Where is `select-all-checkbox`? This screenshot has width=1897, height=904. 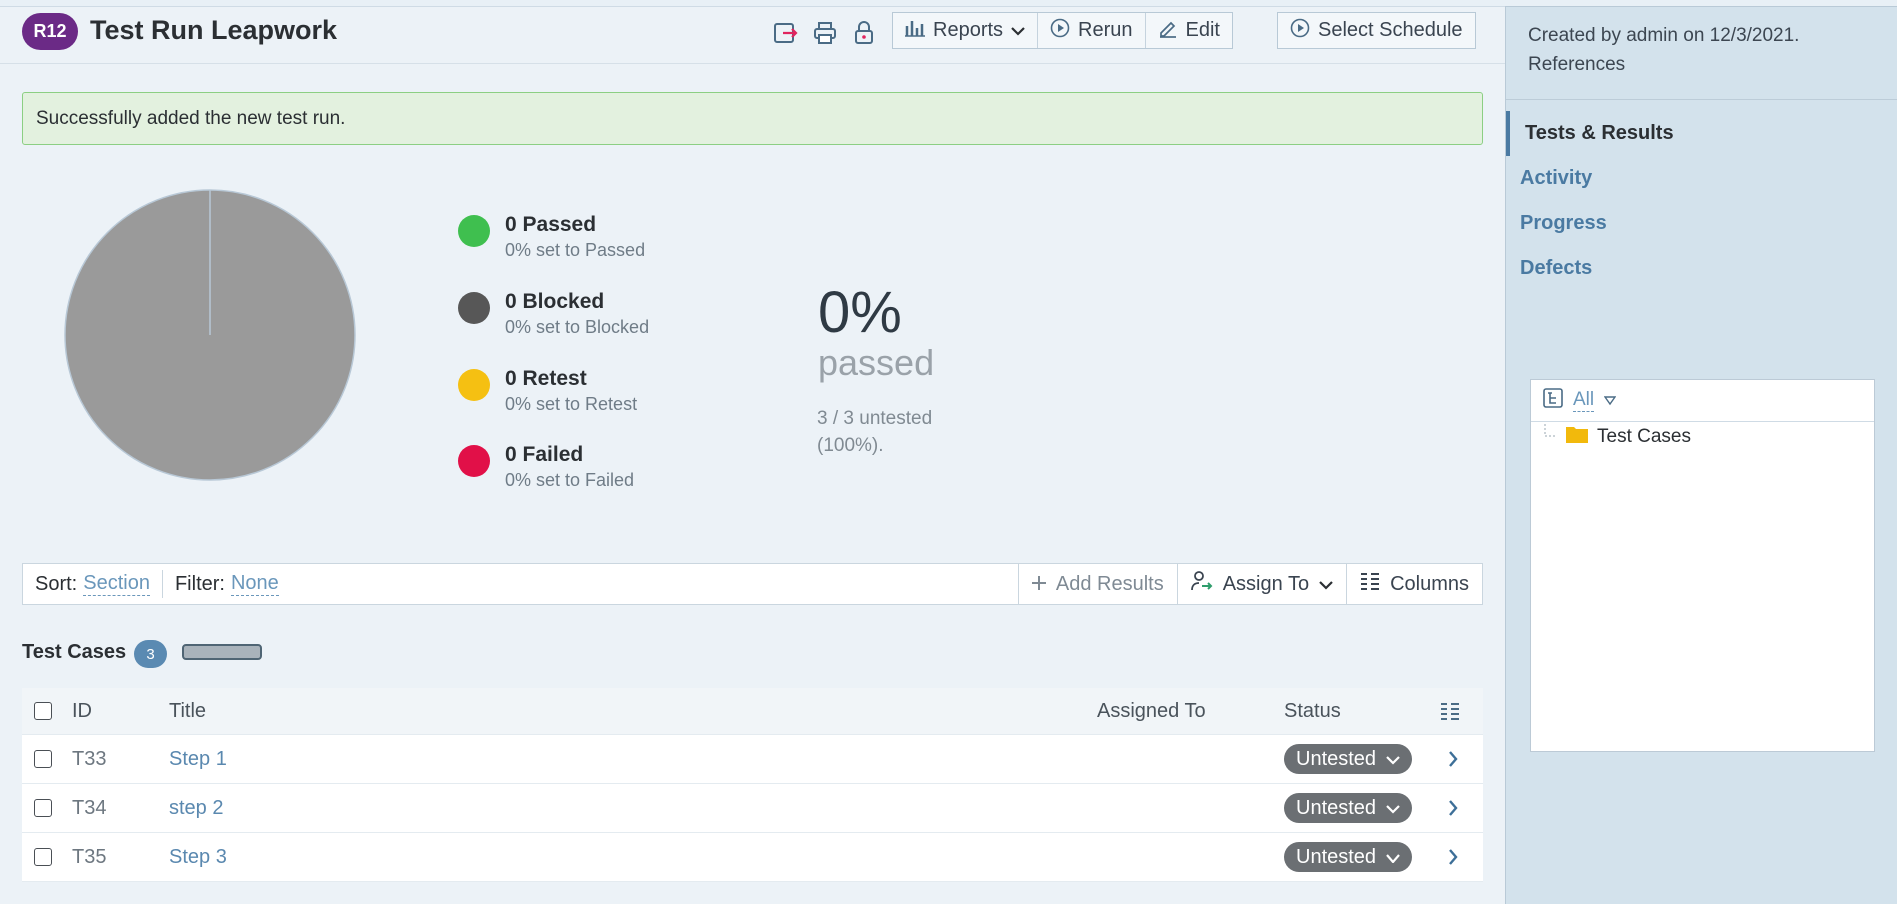
select-all-checkbox is located at coordinates (43, 711).